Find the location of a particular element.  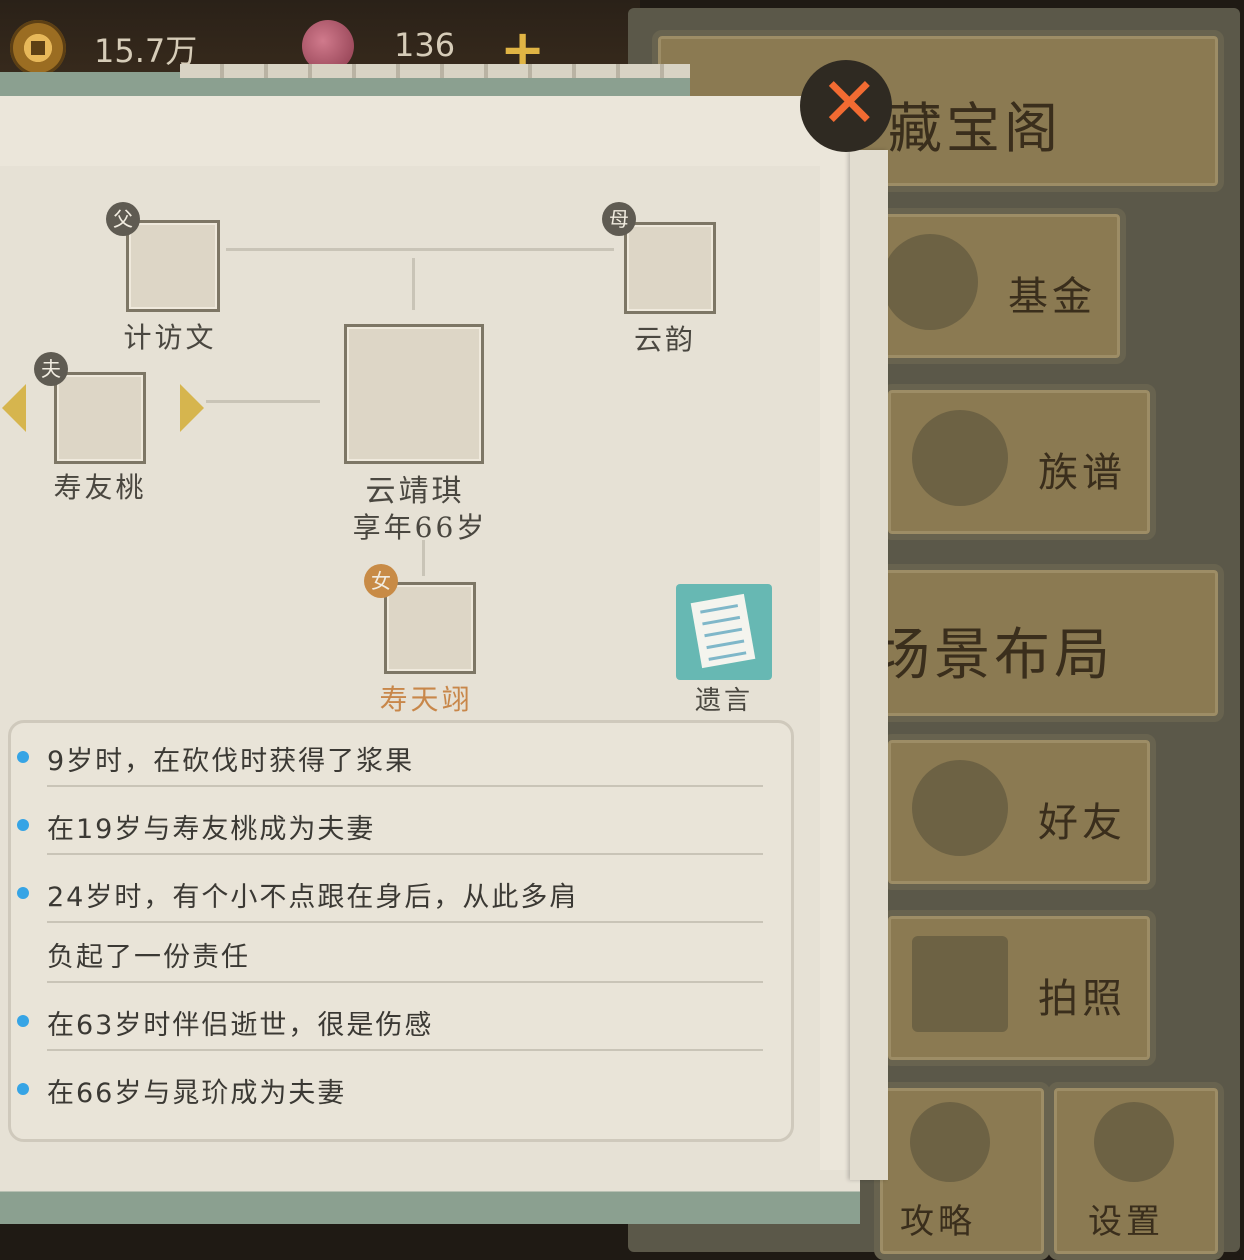

panel-footer-strip is located at coordinates (430, 1197).